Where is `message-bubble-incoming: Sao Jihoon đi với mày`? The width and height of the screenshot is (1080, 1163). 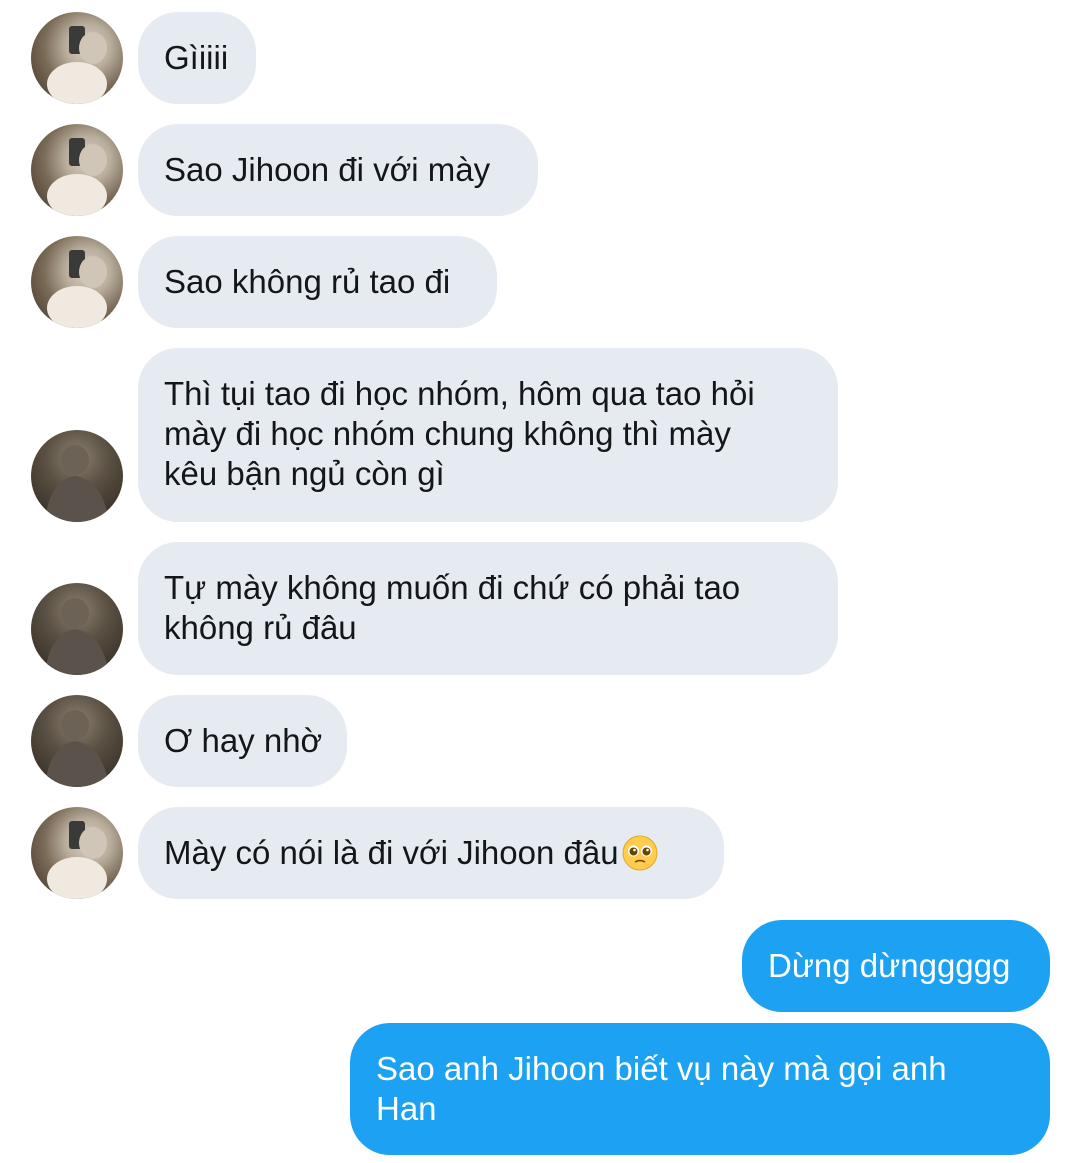 message-bubble-incoming: Sao Jihoon đi với mày is located at coordinates (338, 170).